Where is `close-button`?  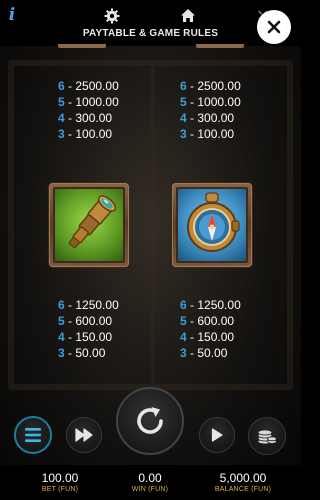 close-button is located at coordinates (274, 27).